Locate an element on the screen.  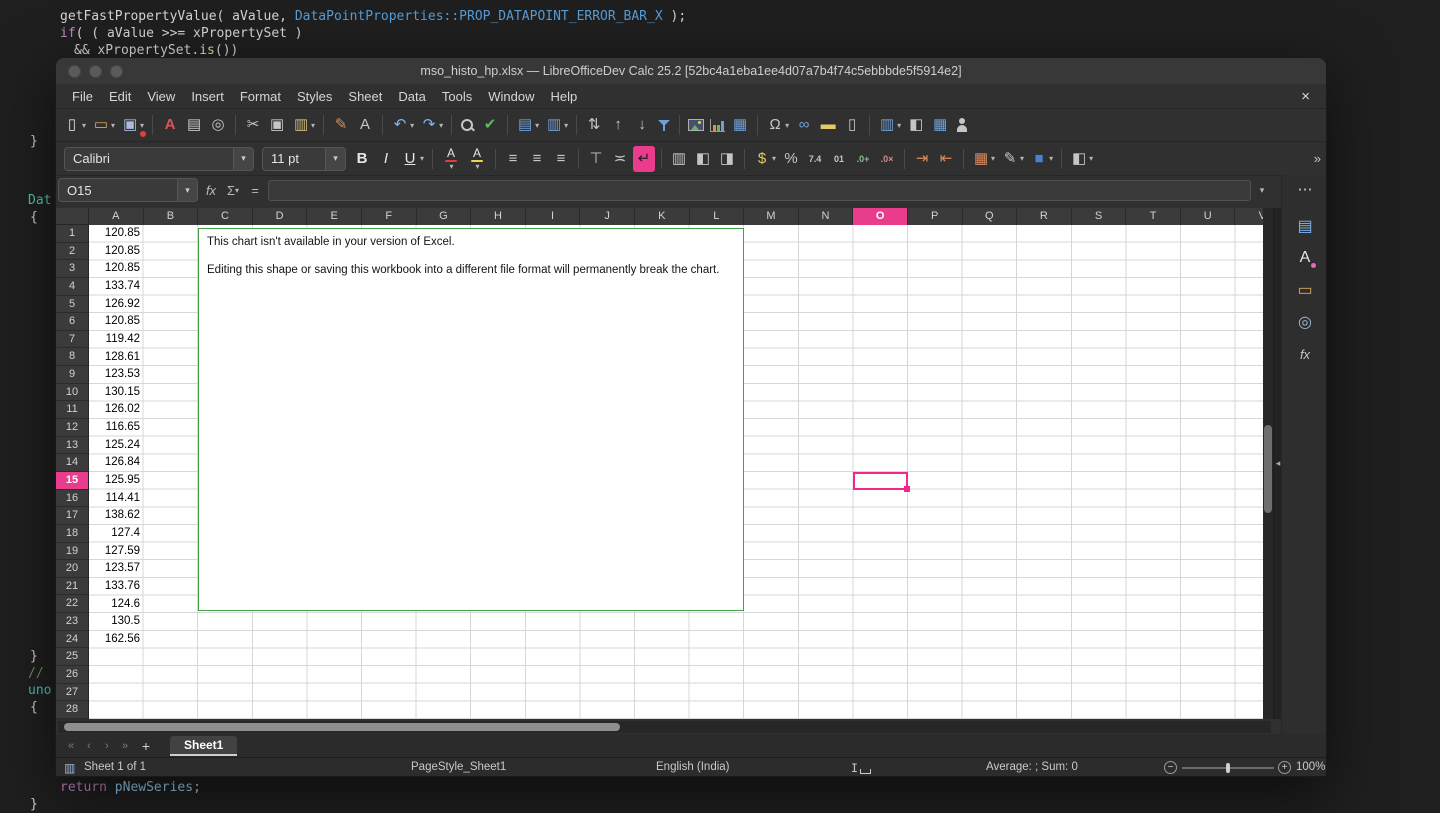
window-minimize-button is located at coordinates (95, 71).